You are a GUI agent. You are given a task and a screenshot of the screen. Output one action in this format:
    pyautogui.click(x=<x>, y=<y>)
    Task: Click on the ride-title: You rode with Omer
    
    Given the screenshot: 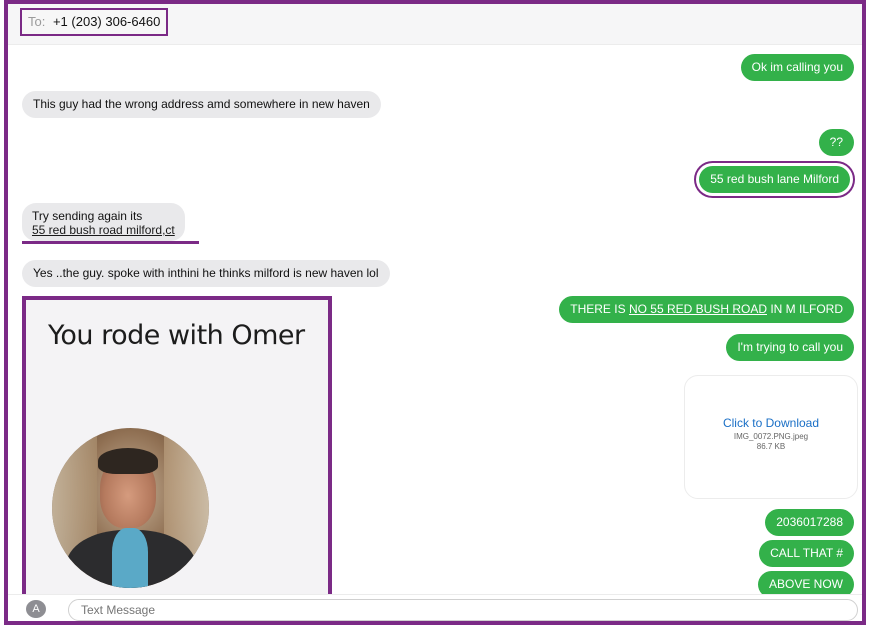 What is the action you would take?
    pyautogui.click(x=176, y=335)
    